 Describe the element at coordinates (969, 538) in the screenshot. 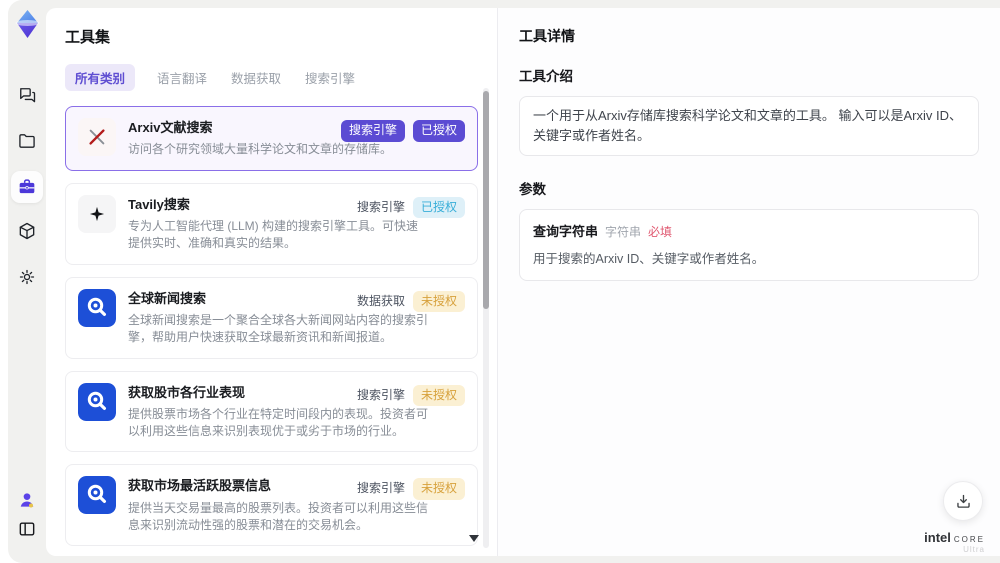

I see `core-wordmark: core` at that location.